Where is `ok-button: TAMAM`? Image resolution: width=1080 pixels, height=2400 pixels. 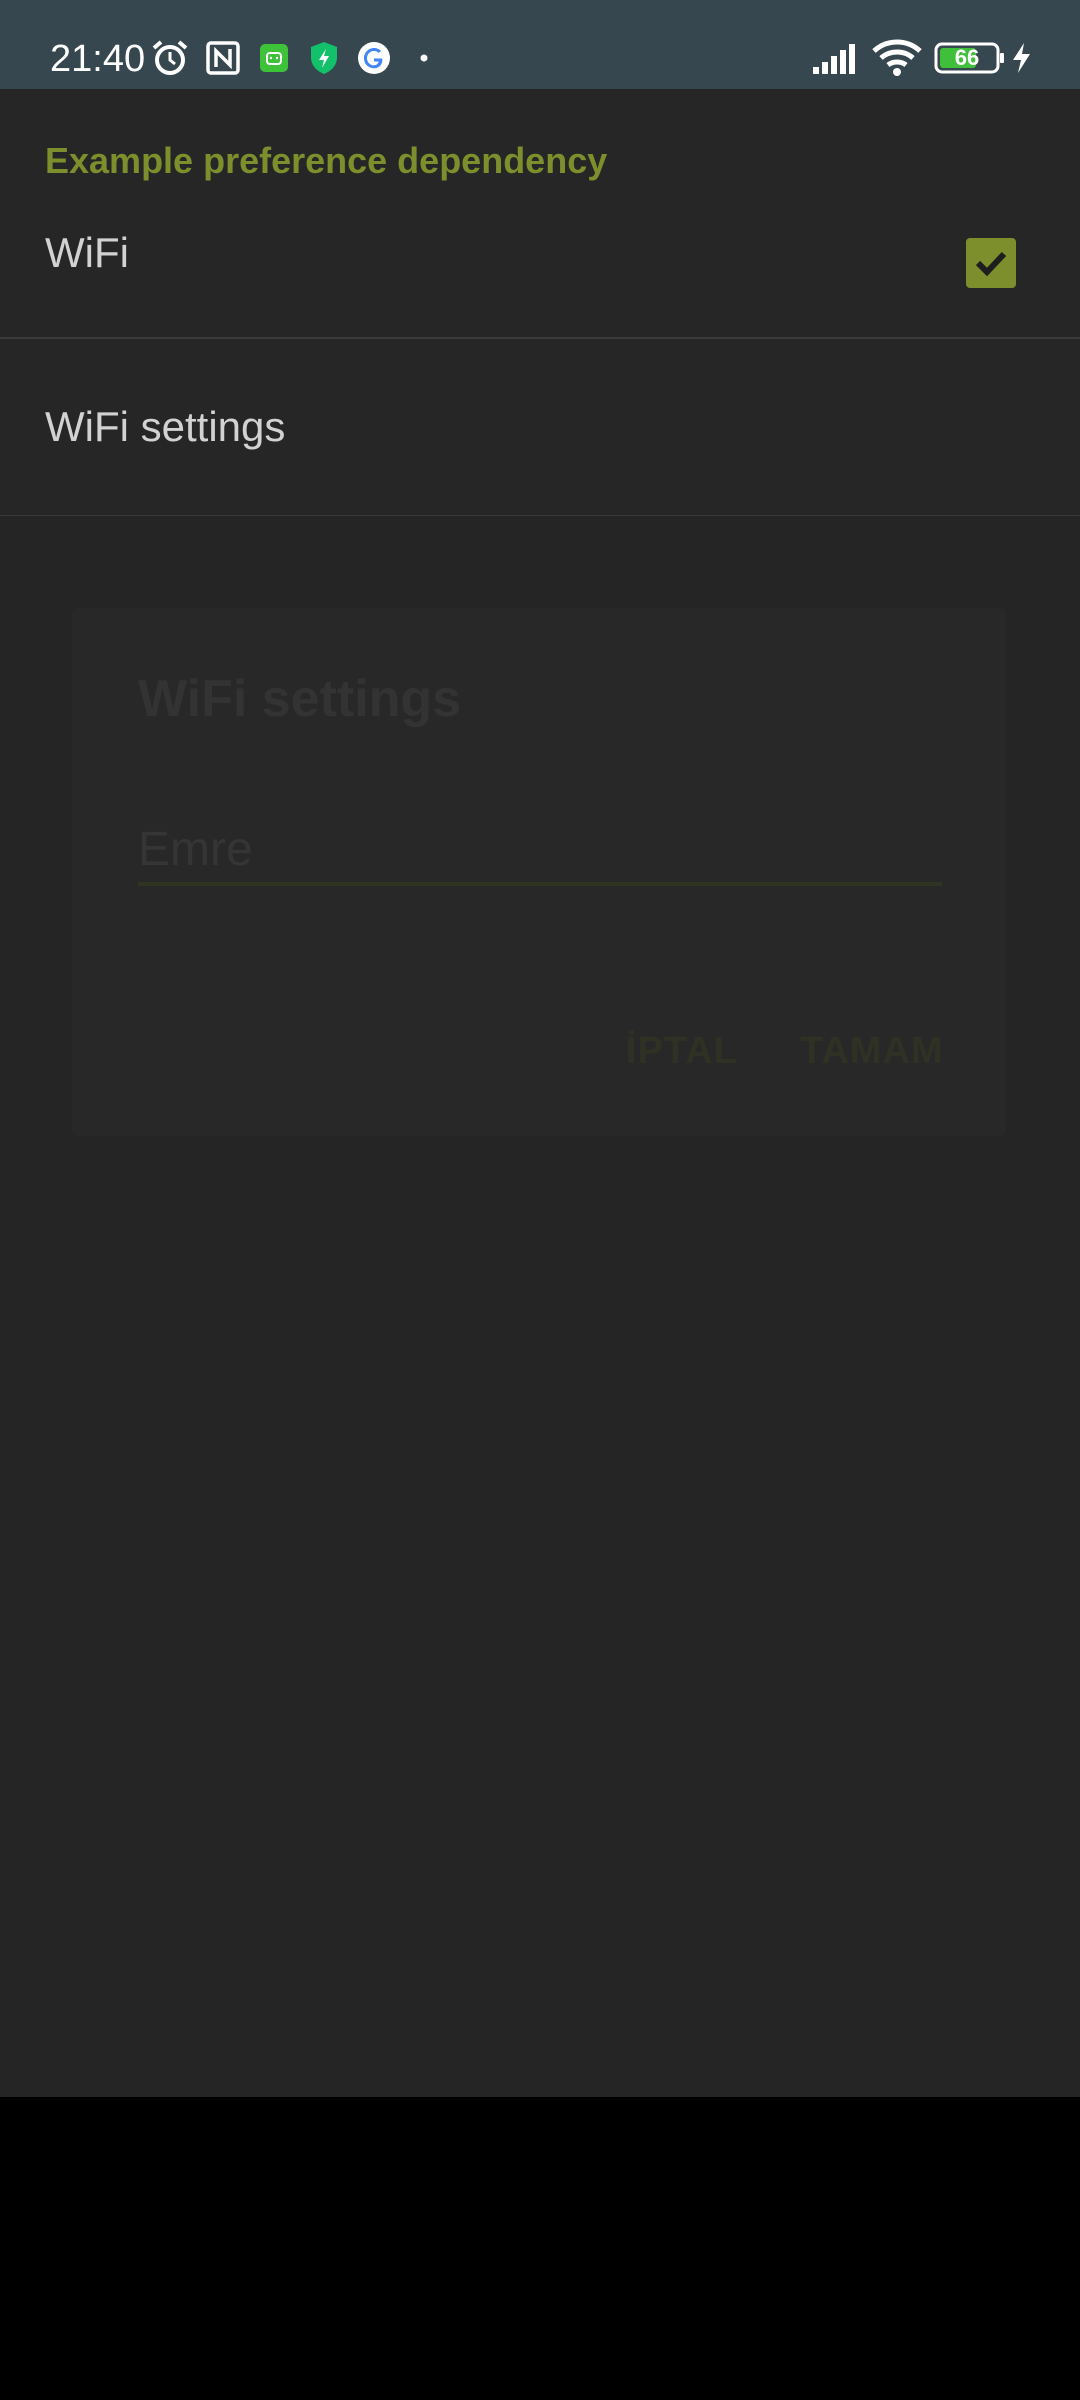
ok-button: TAMAM is located at coordinates (872, 1051).